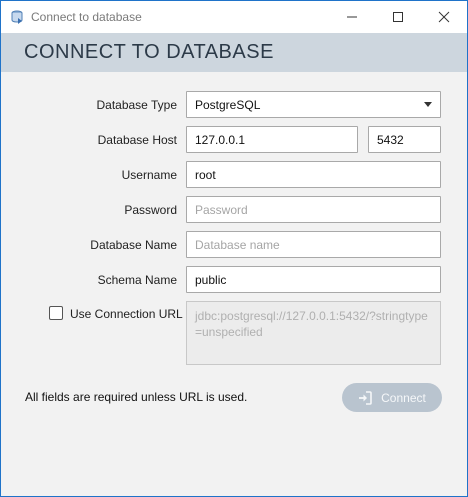 Image resolution: width=468 pixels, height=497 pixels. What do you see at coordinates (403, 397) in the screenshot?
I see `connect-button-label: Connect` at bounding box center [403, 397].